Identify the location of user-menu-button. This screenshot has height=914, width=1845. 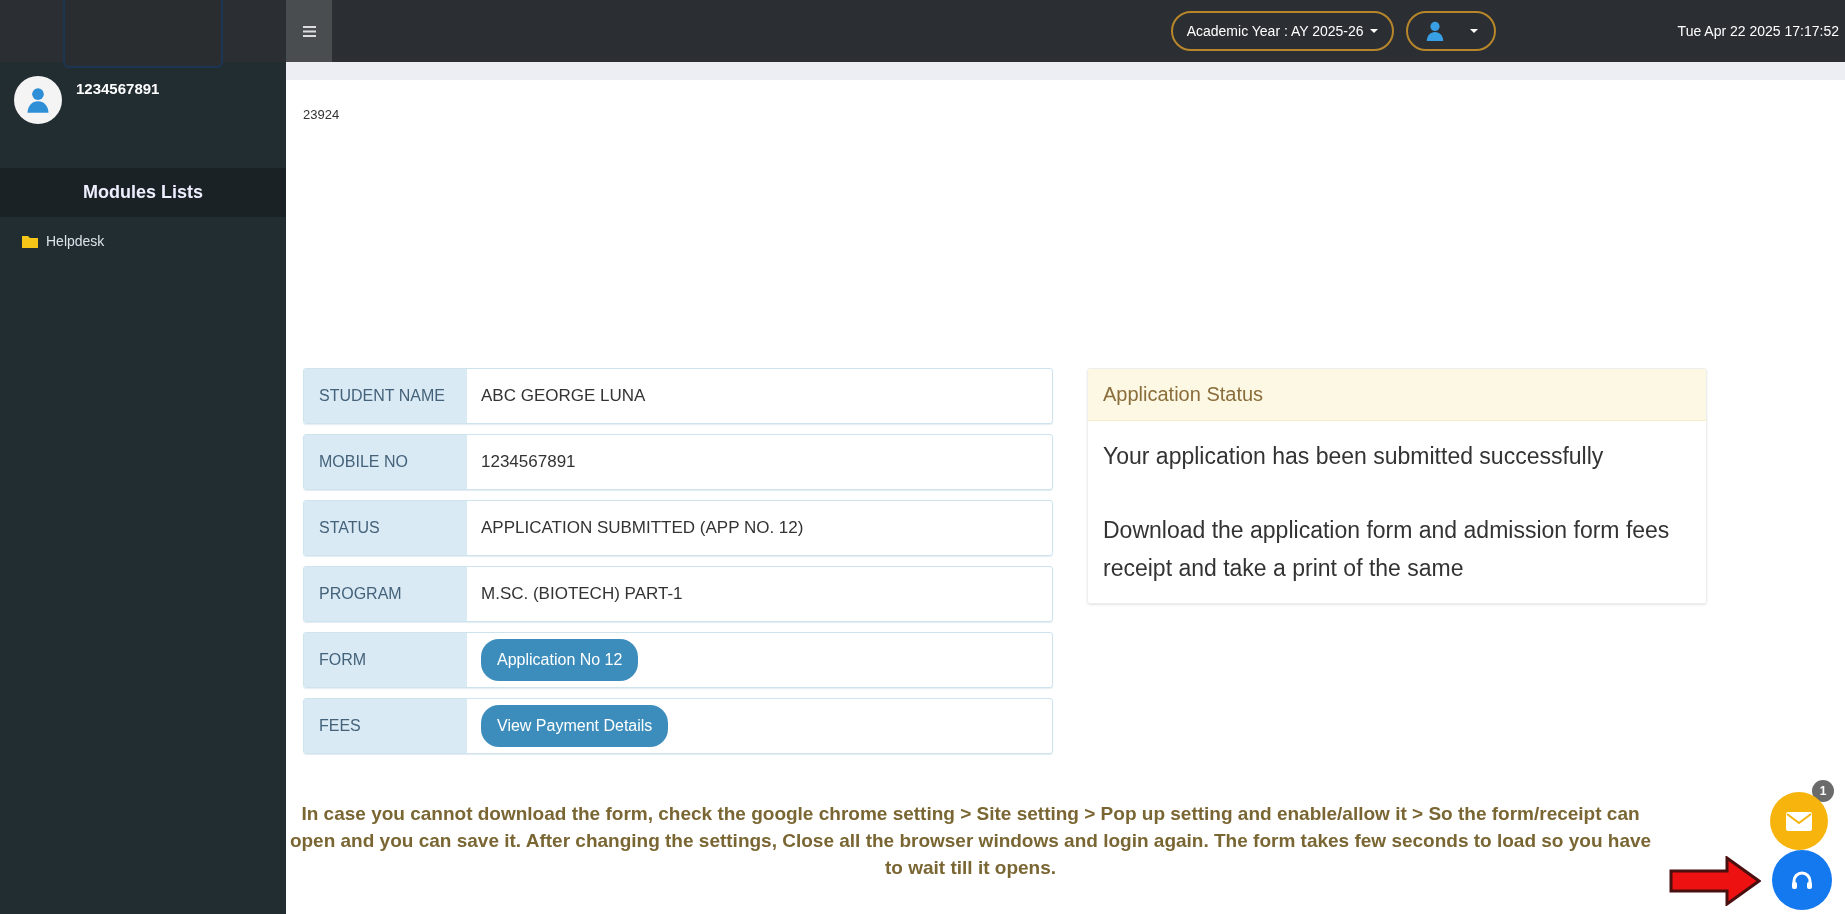
(1450, 31).